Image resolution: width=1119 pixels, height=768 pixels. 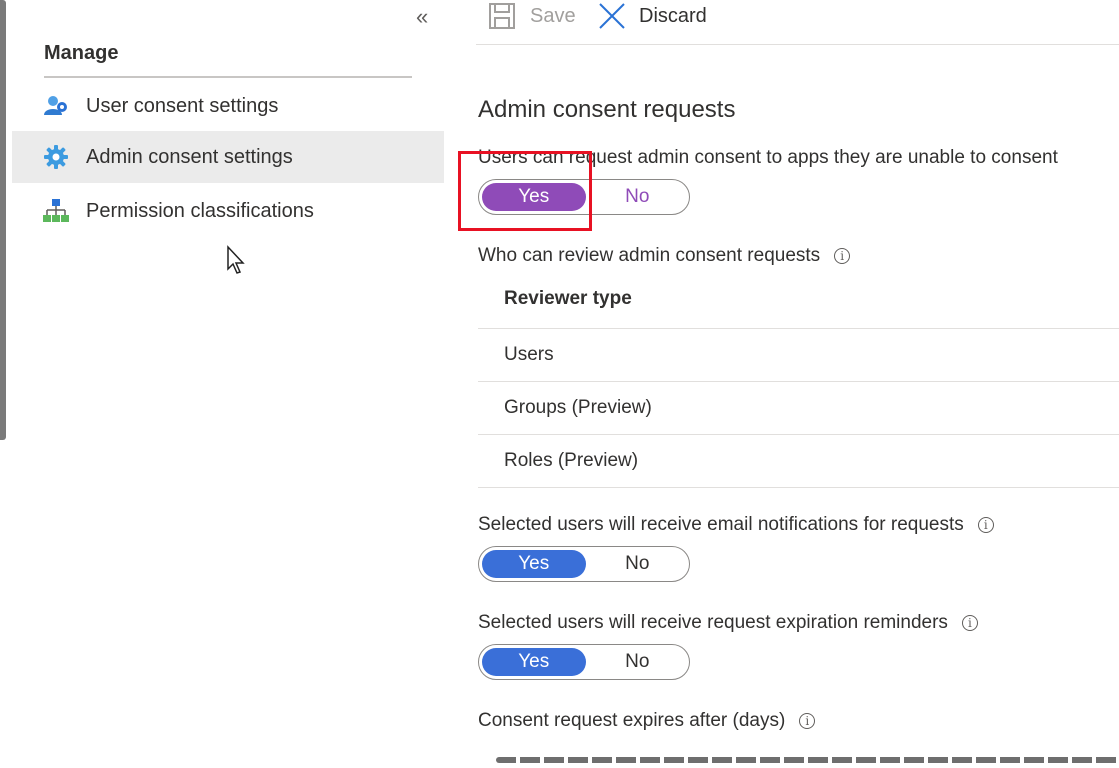 I want to click on expires-after-label: Consent request expires after (days) i, so click(x=647, y=721).